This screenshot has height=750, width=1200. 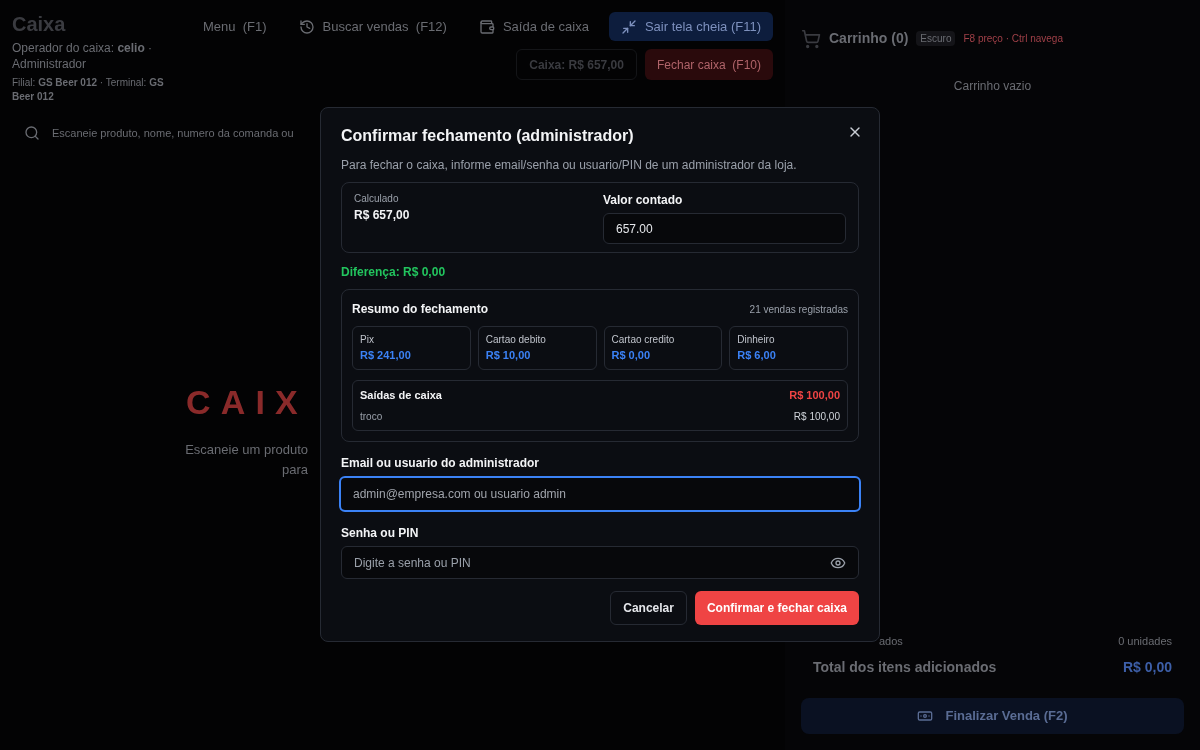 What do you see at coordinates (643, 340) in the screenshot?
I see `payment-method: Cartao credito` at bounding box center [643, 340].